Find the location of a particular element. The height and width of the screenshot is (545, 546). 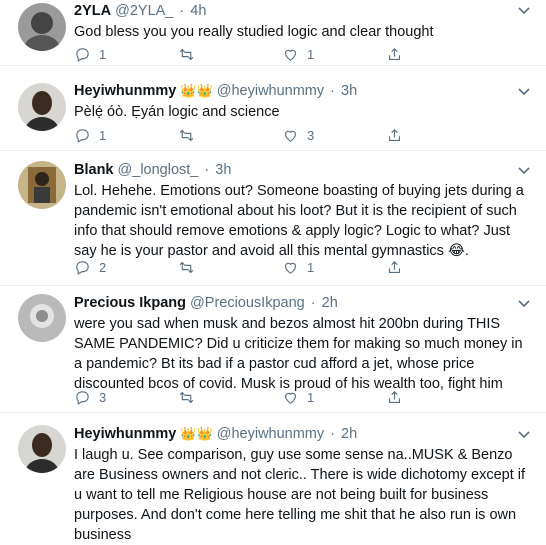

tweet-actions: 2 1 is located at coordinates (245, 267).